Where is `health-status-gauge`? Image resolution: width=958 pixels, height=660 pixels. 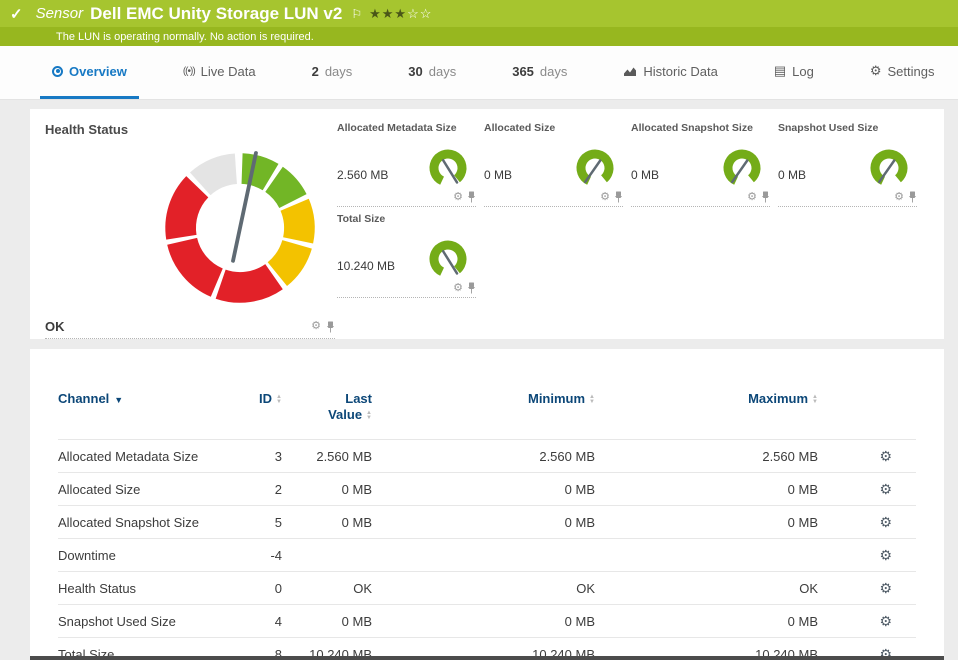 health-status-gauge is located at coordinates (240, 227).